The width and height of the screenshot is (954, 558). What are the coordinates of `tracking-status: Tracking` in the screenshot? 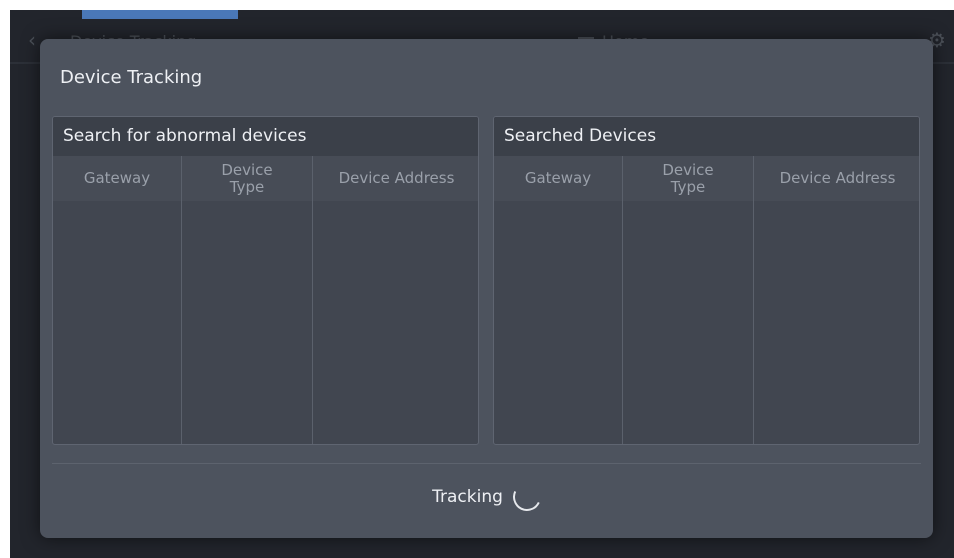 It's located at (486, 497).